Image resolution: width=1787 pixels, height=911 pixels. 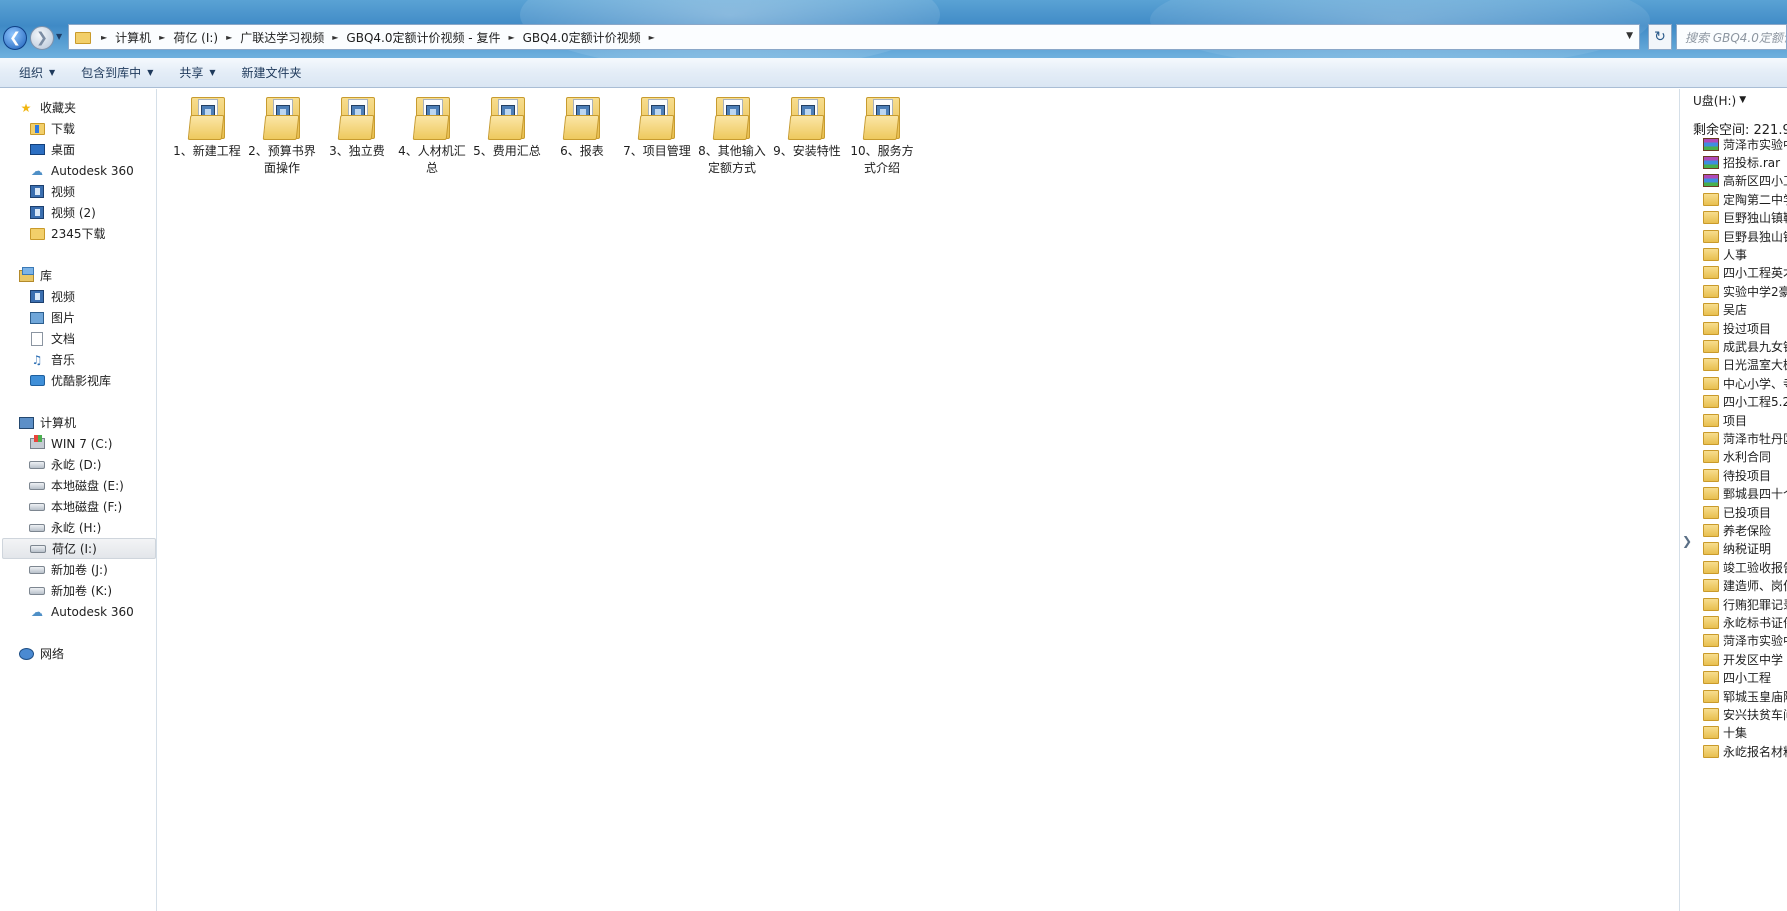 What do you see at coordinates (1741, 162) in the screenshot?
I see `list-item: 招投标.rar` at bounding box center [1741, 162].